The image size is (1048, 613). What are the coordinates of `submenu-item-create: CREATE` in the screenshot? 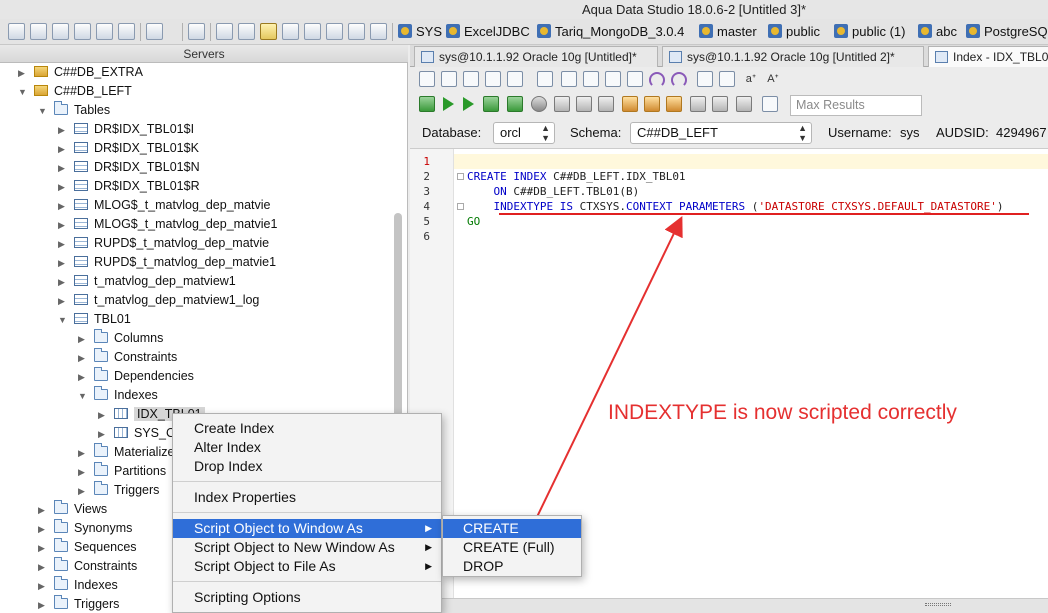 It's located at (512, 528).